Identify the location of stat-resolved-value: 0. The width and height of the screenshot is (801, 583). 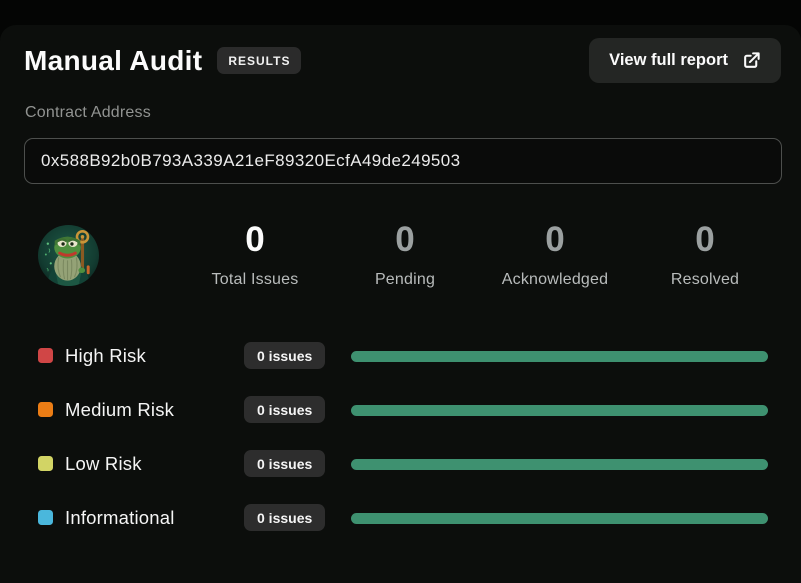
(705, 239).